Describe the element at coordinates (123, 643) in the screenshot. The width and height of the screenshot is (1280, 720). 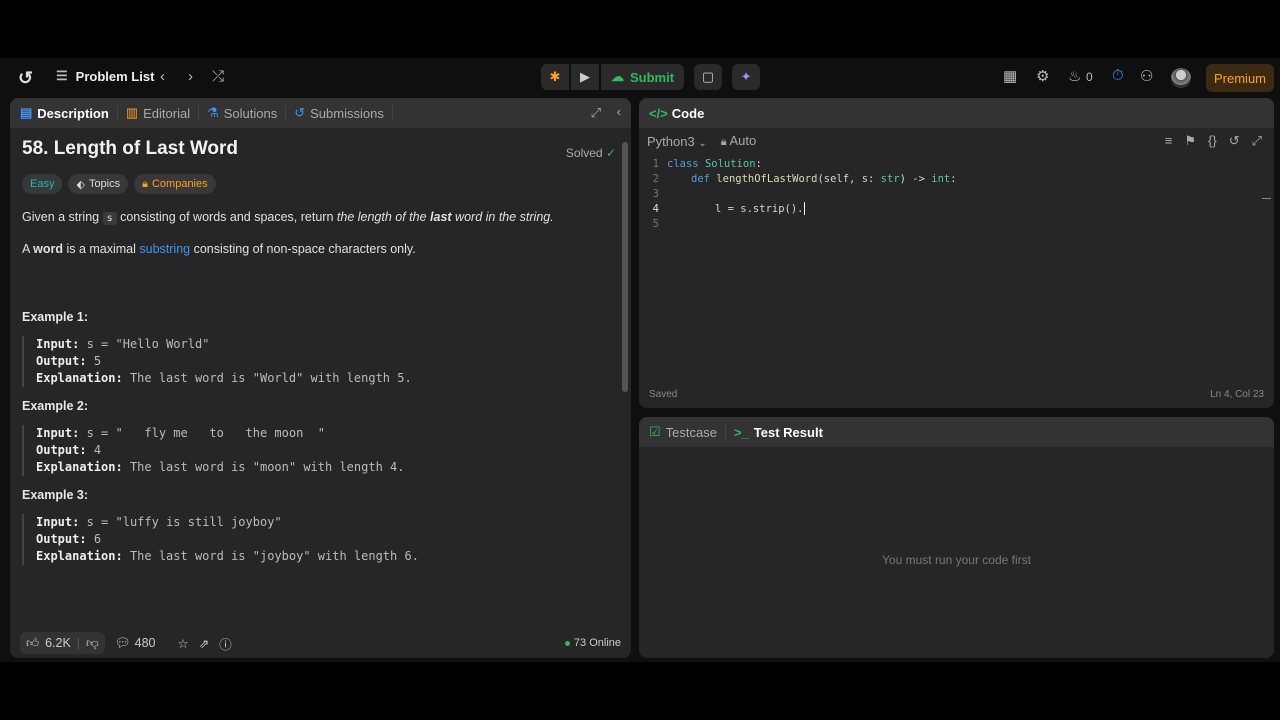
I see `comment-icon: 💬︎` at that location.